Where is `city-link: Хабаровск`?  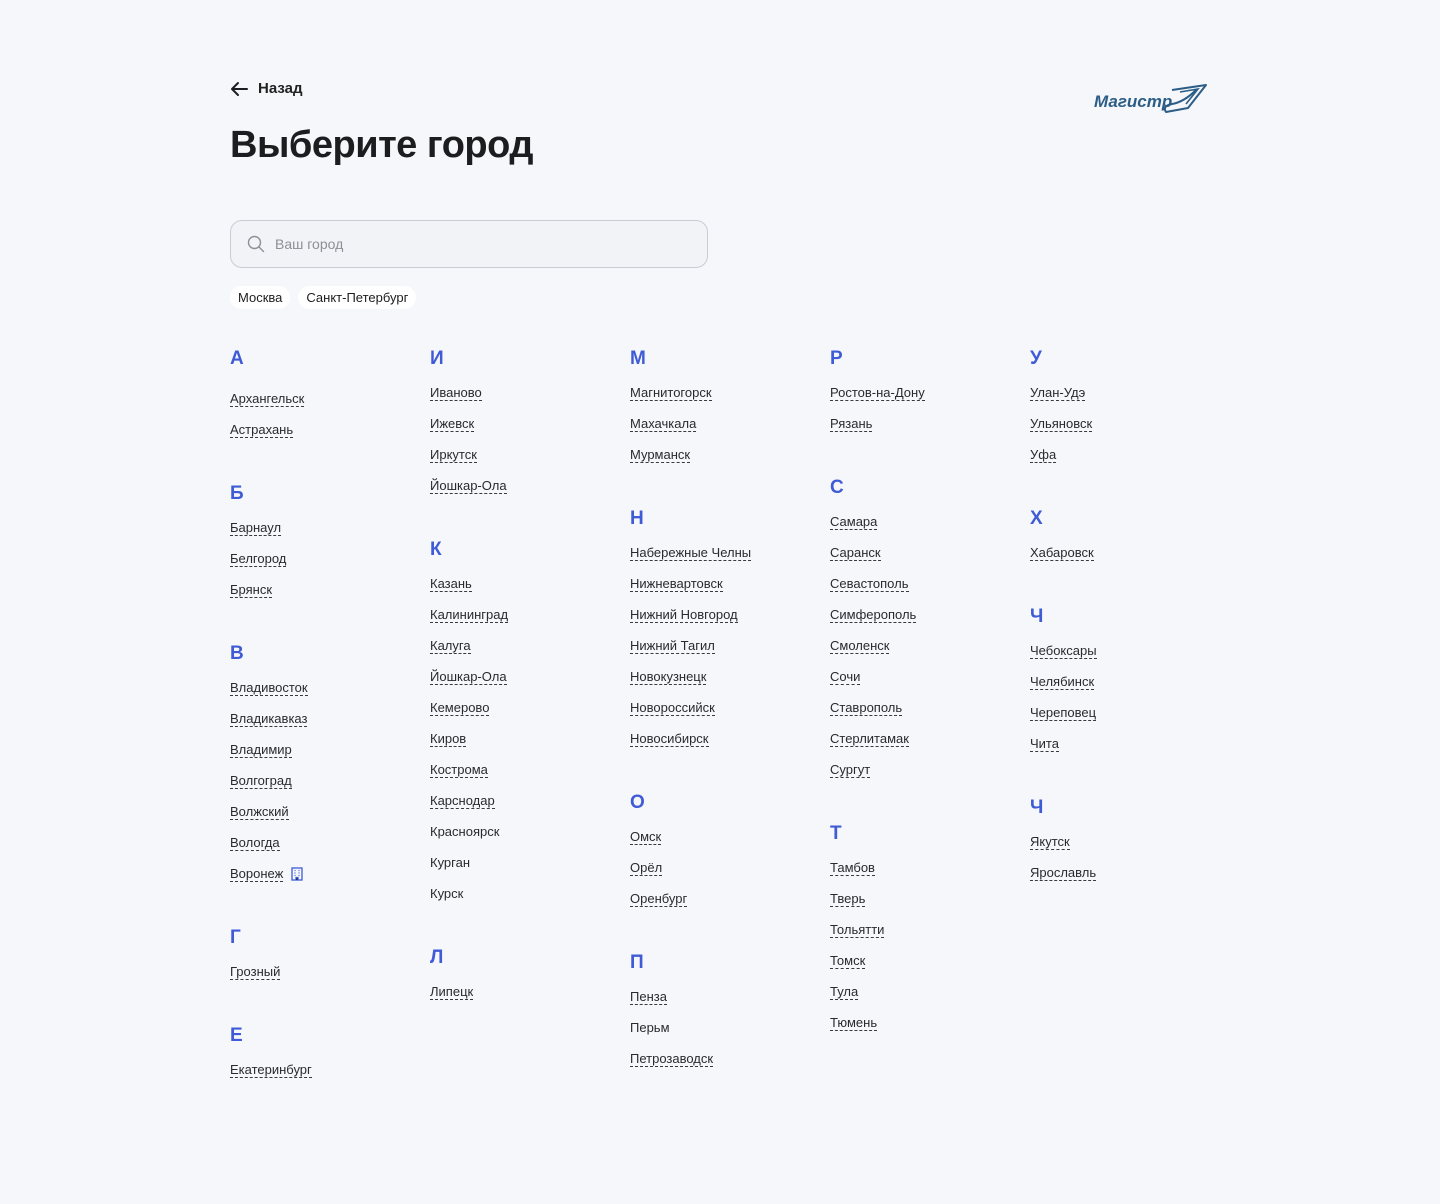 city-link: Хабаровск is located at coordinates (1062, 553).